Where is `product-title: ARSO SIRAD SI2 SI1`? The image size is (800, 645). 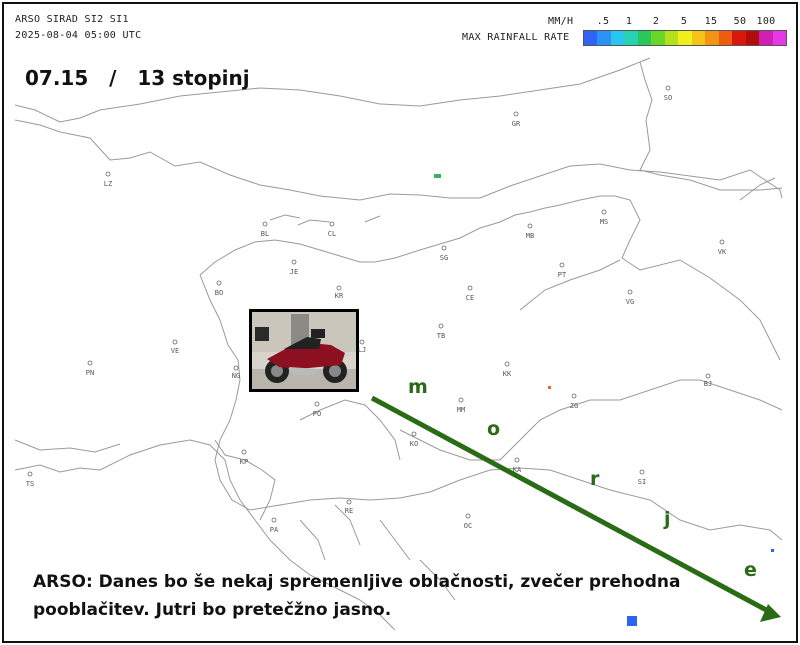
product-title: ARSO SIRAD SI2 SI1 is located at coordinates (72, 19).